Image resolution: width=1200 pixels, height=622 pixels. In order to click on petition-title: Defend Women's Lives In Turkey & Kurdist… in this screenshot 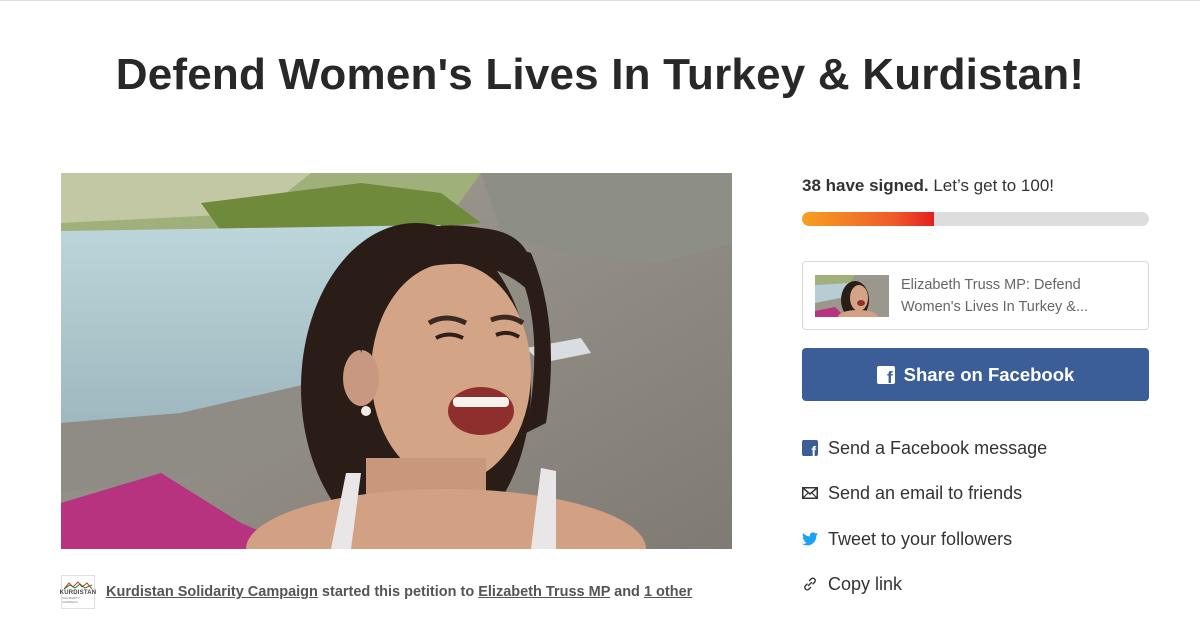, I will do `click(600, 74)`.